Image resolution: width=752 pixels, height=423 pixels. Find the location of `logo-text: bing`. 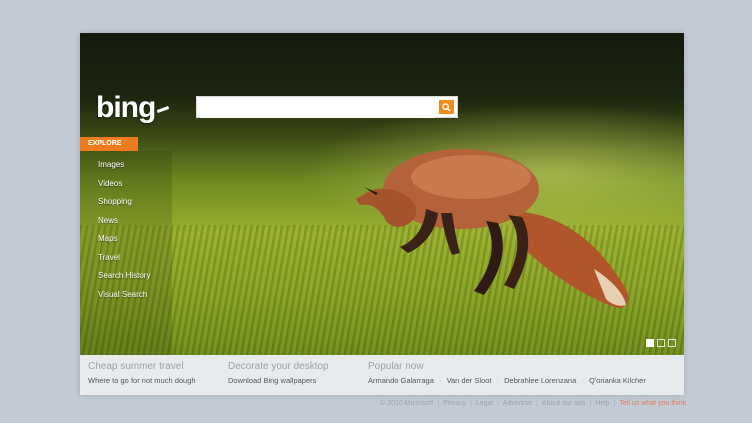

logo-text: bing is located at coordinates (126, 107).